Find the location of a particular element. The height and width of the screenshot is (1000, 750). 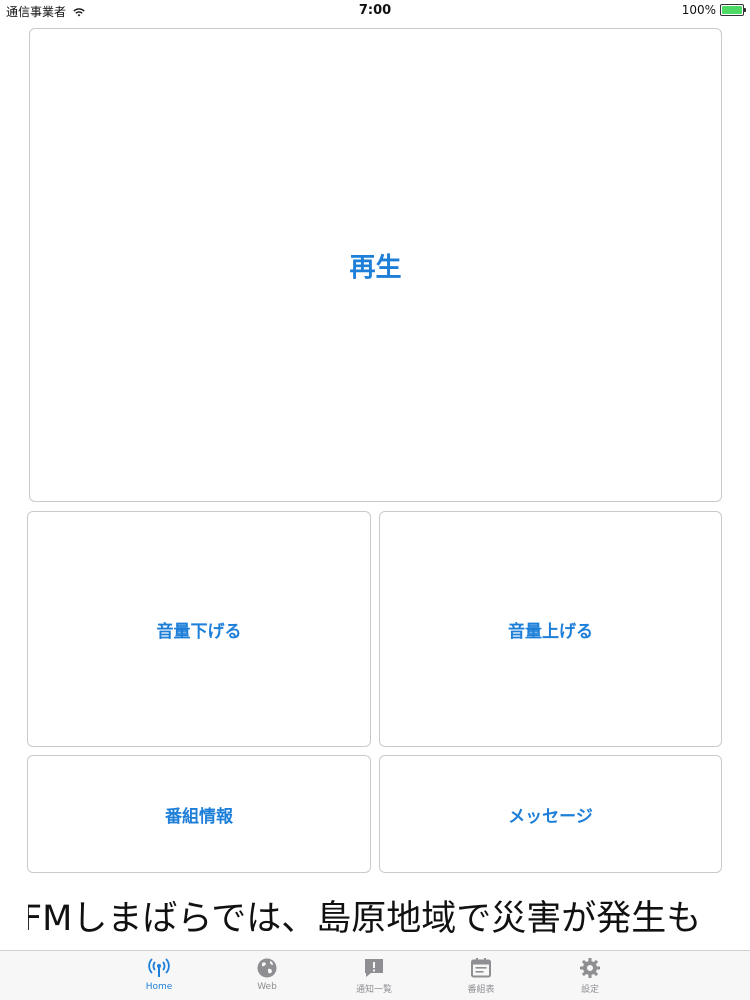

tab-bar: Home Web 通知一覧 番組表 設定 is located at coordinates (375, 975).